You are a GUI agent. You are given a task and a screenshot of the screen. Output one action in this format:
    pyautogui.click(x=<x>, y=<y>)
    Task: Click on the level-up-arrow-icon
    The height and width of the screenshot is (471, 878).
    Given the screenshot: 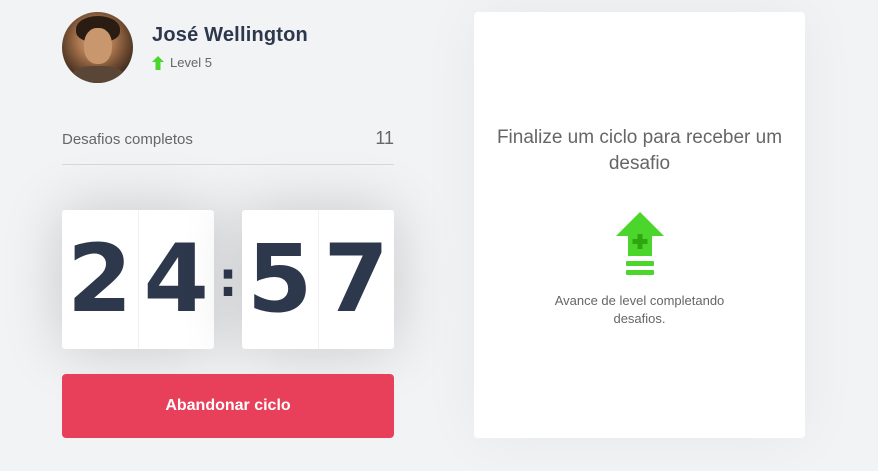 What is the action you would take?
    pyautogui.click(x=158, y=62)
    